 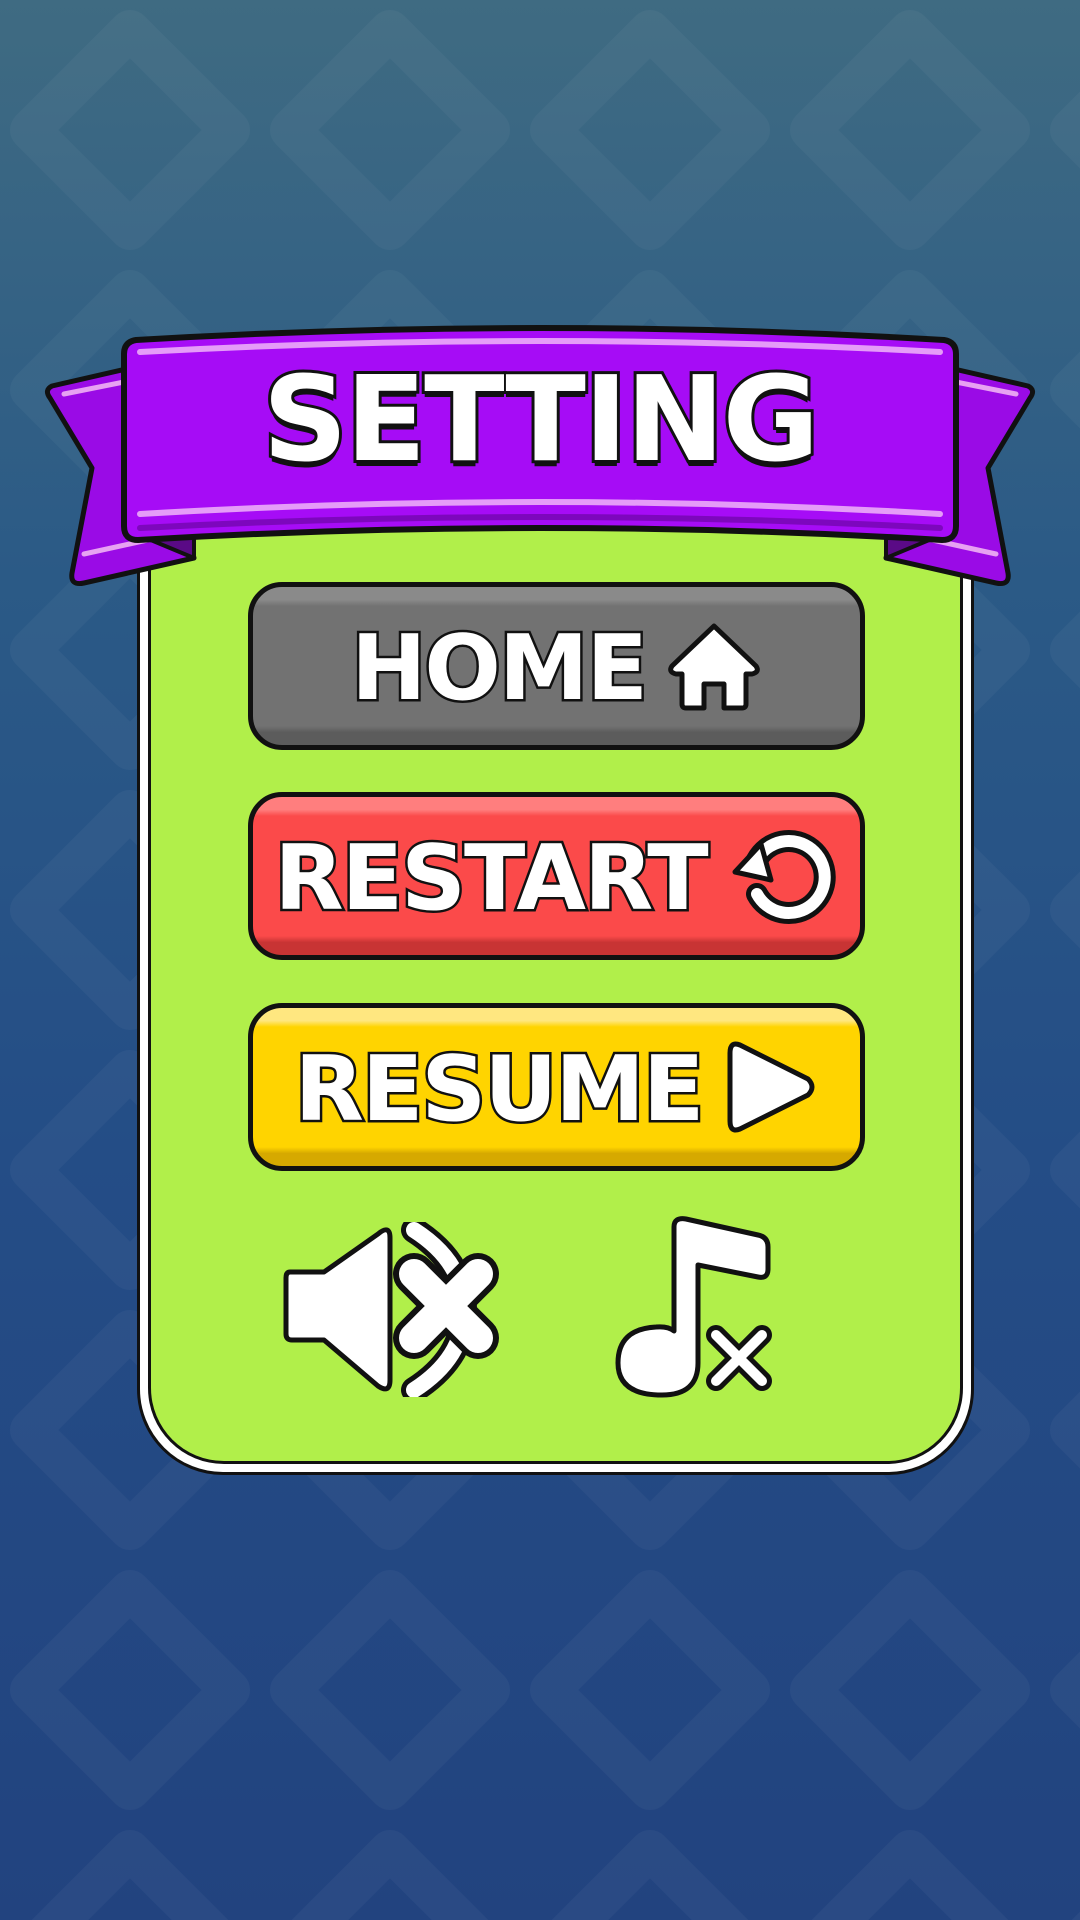 What do you see at coordinates (541, 419) in the screenshot?
I see `page-title: SETTING` at bounding box center [541, 419].